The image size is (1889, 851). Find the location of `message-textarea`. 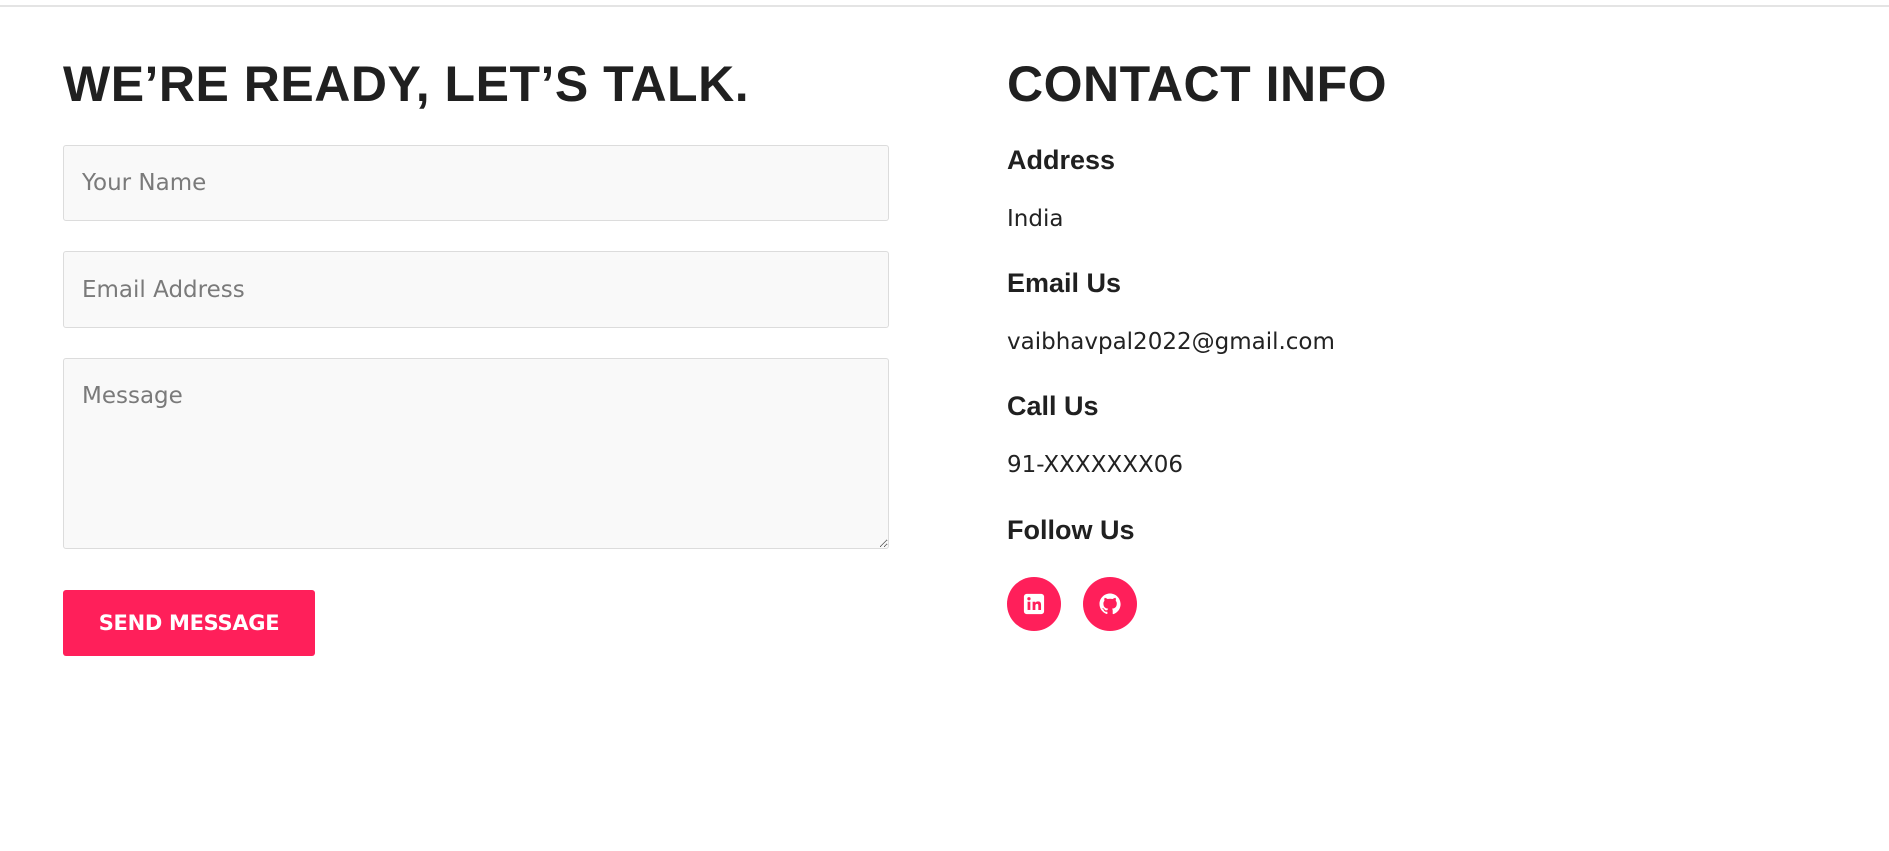

message-textarea is located at coordinates (476, 453).